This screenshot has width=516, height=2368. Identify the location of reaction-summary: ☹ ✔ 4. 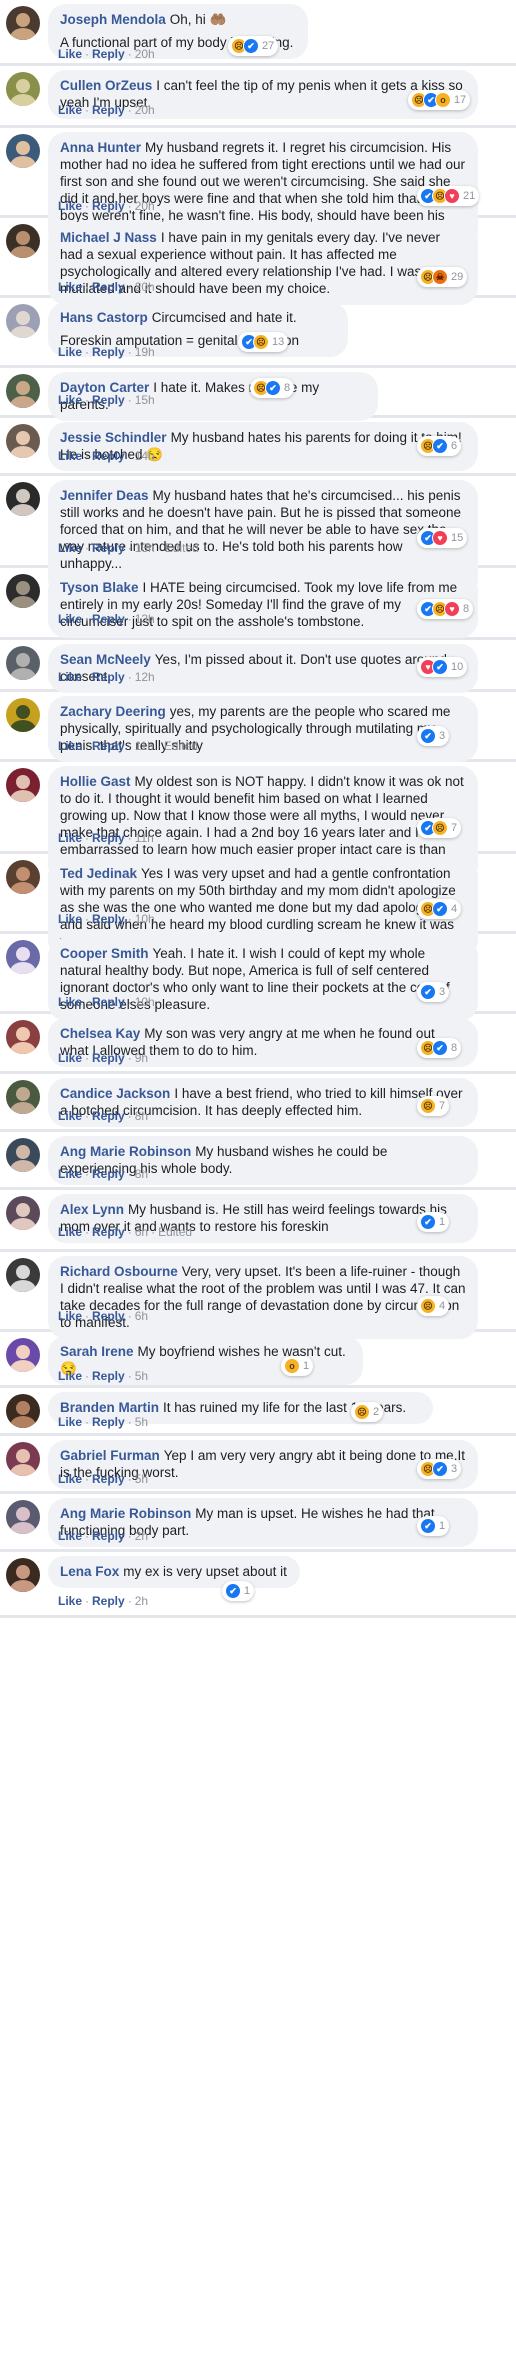
(439, 909).